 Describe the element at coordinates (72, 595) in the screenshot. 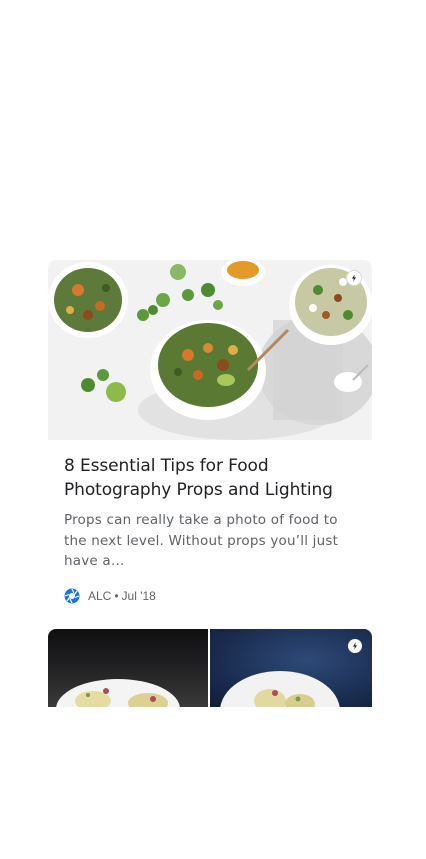

I see `camera-aperture-icon` at that location.